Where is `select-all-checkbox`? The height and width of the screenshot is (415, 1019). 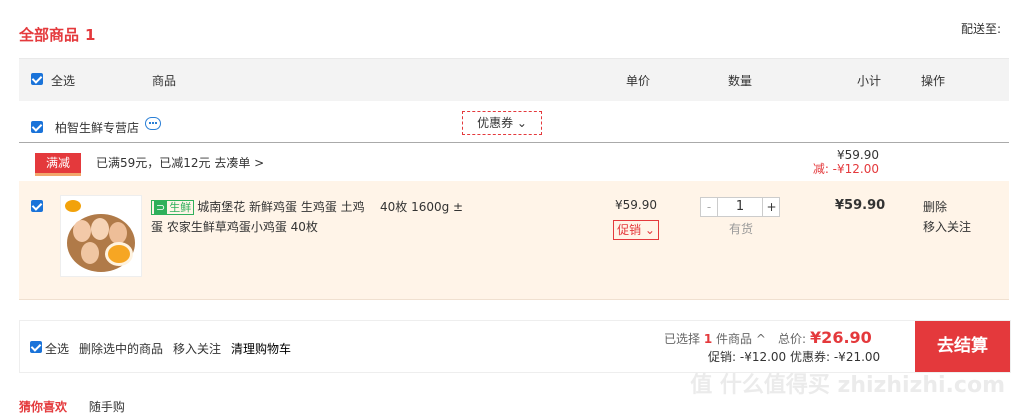 select-all-checkbox is located at coordinates (37, 79).